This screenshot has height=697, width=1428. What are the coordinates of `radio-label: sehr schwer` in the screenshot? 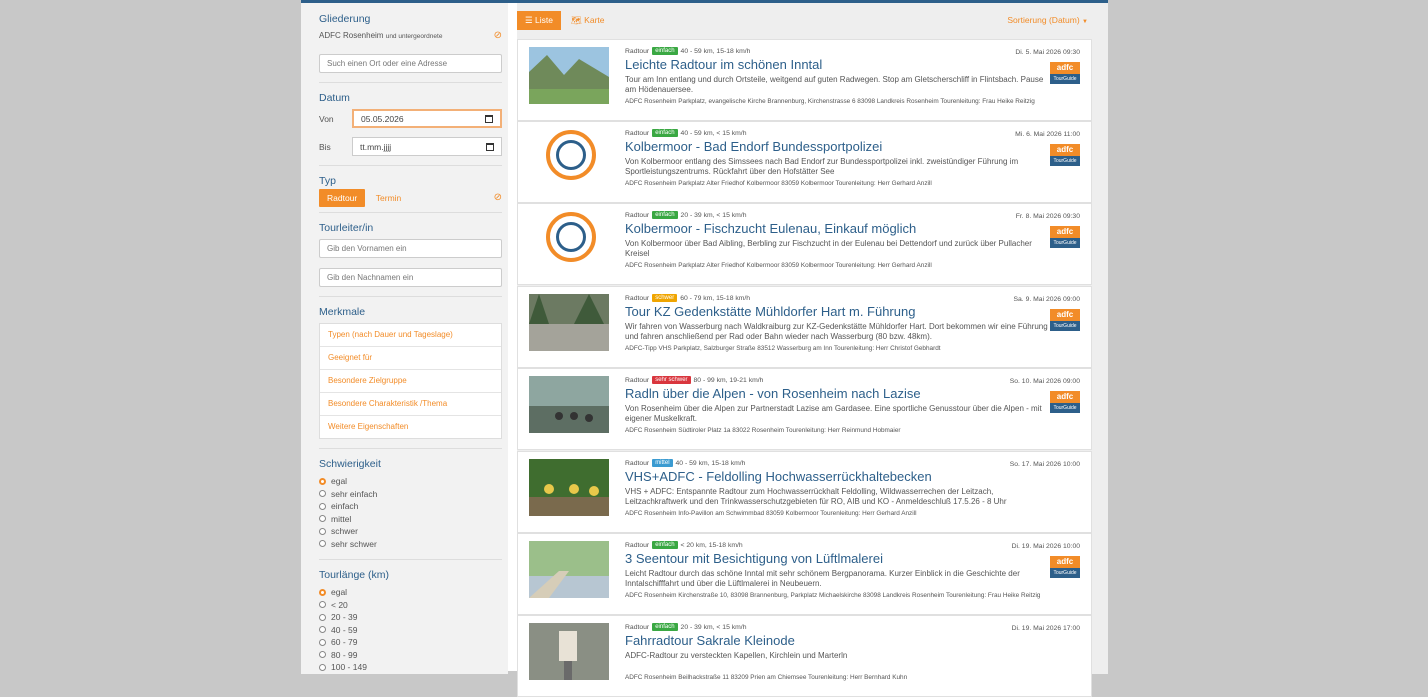 It's located at (354, 543).